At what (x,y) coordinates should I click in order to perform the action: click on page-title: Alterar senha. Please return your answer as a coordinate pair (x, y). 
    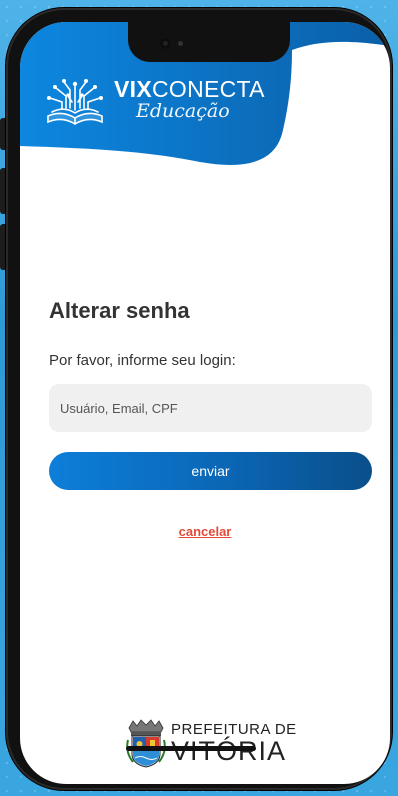
    Looking at the image, I should click on (119, 310).